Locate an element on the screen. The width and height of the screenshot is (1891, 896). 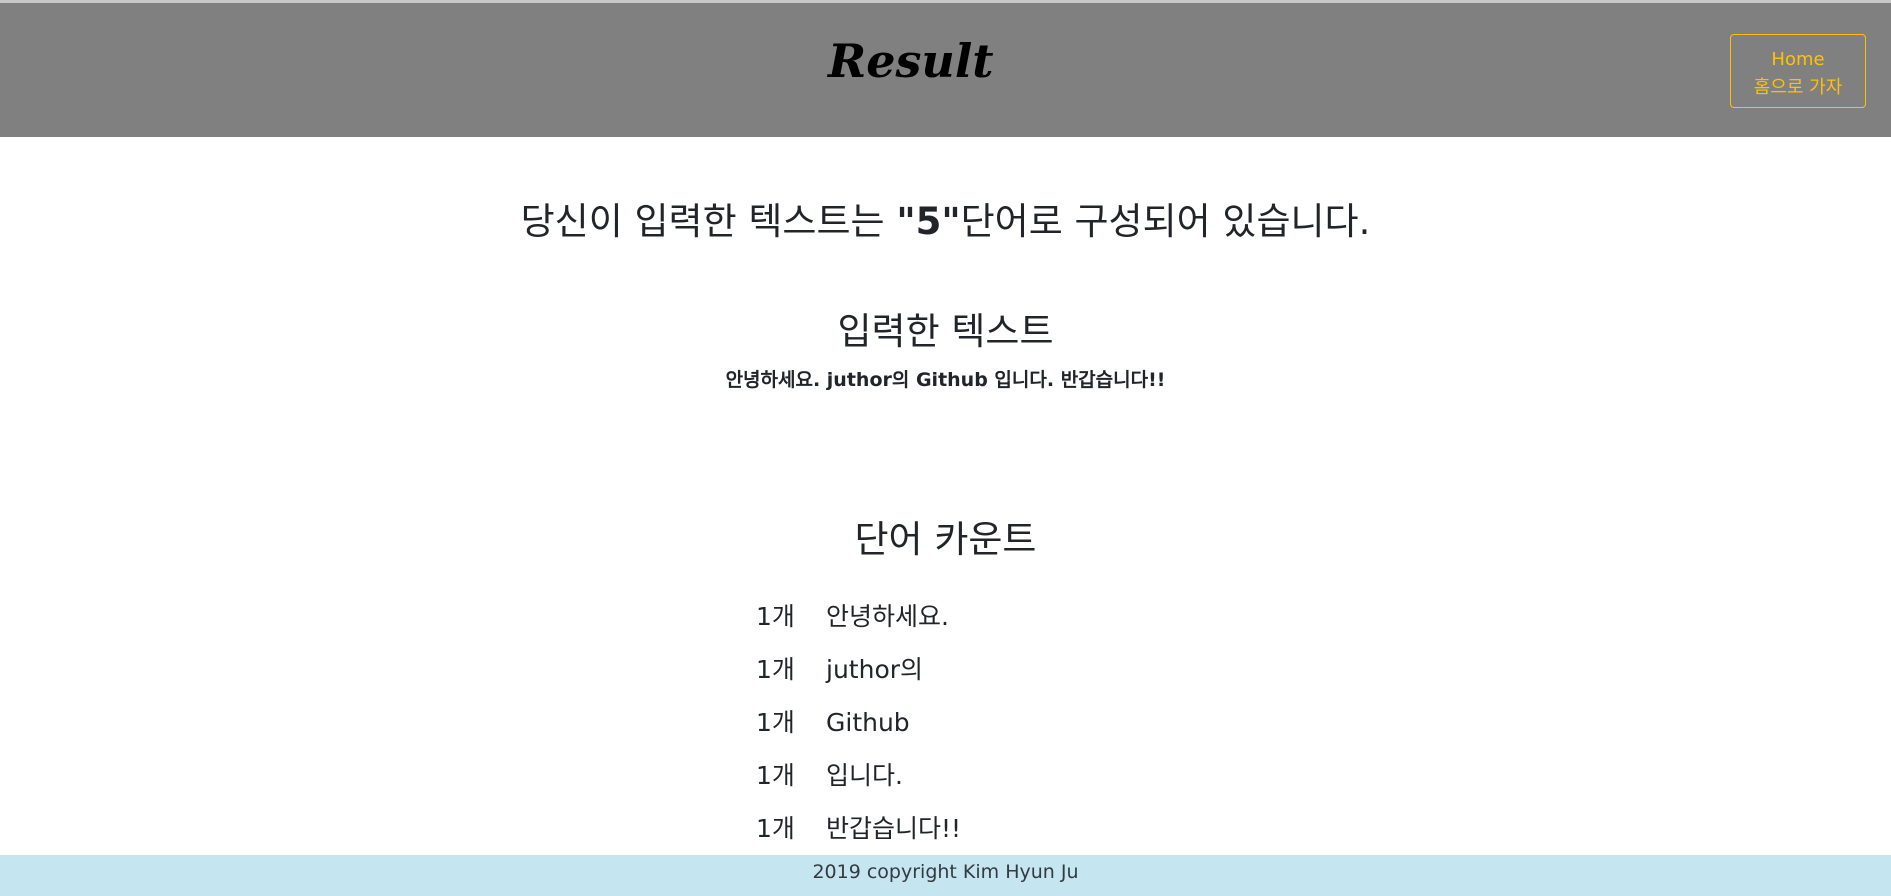
word-count-heading: 단어 카운트 is located at coordinates (945, 539).